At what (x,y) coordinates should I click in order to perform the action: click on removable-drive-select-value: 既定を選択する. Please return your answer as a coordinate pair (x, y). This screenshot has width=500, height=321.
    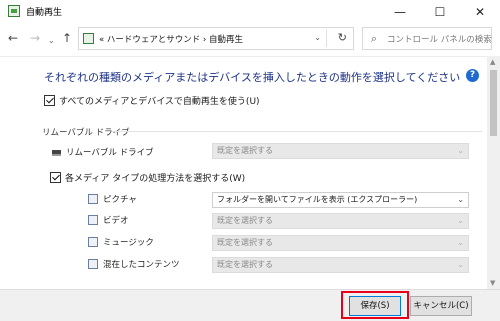
    Looking at the image, I should click on (245, 150).